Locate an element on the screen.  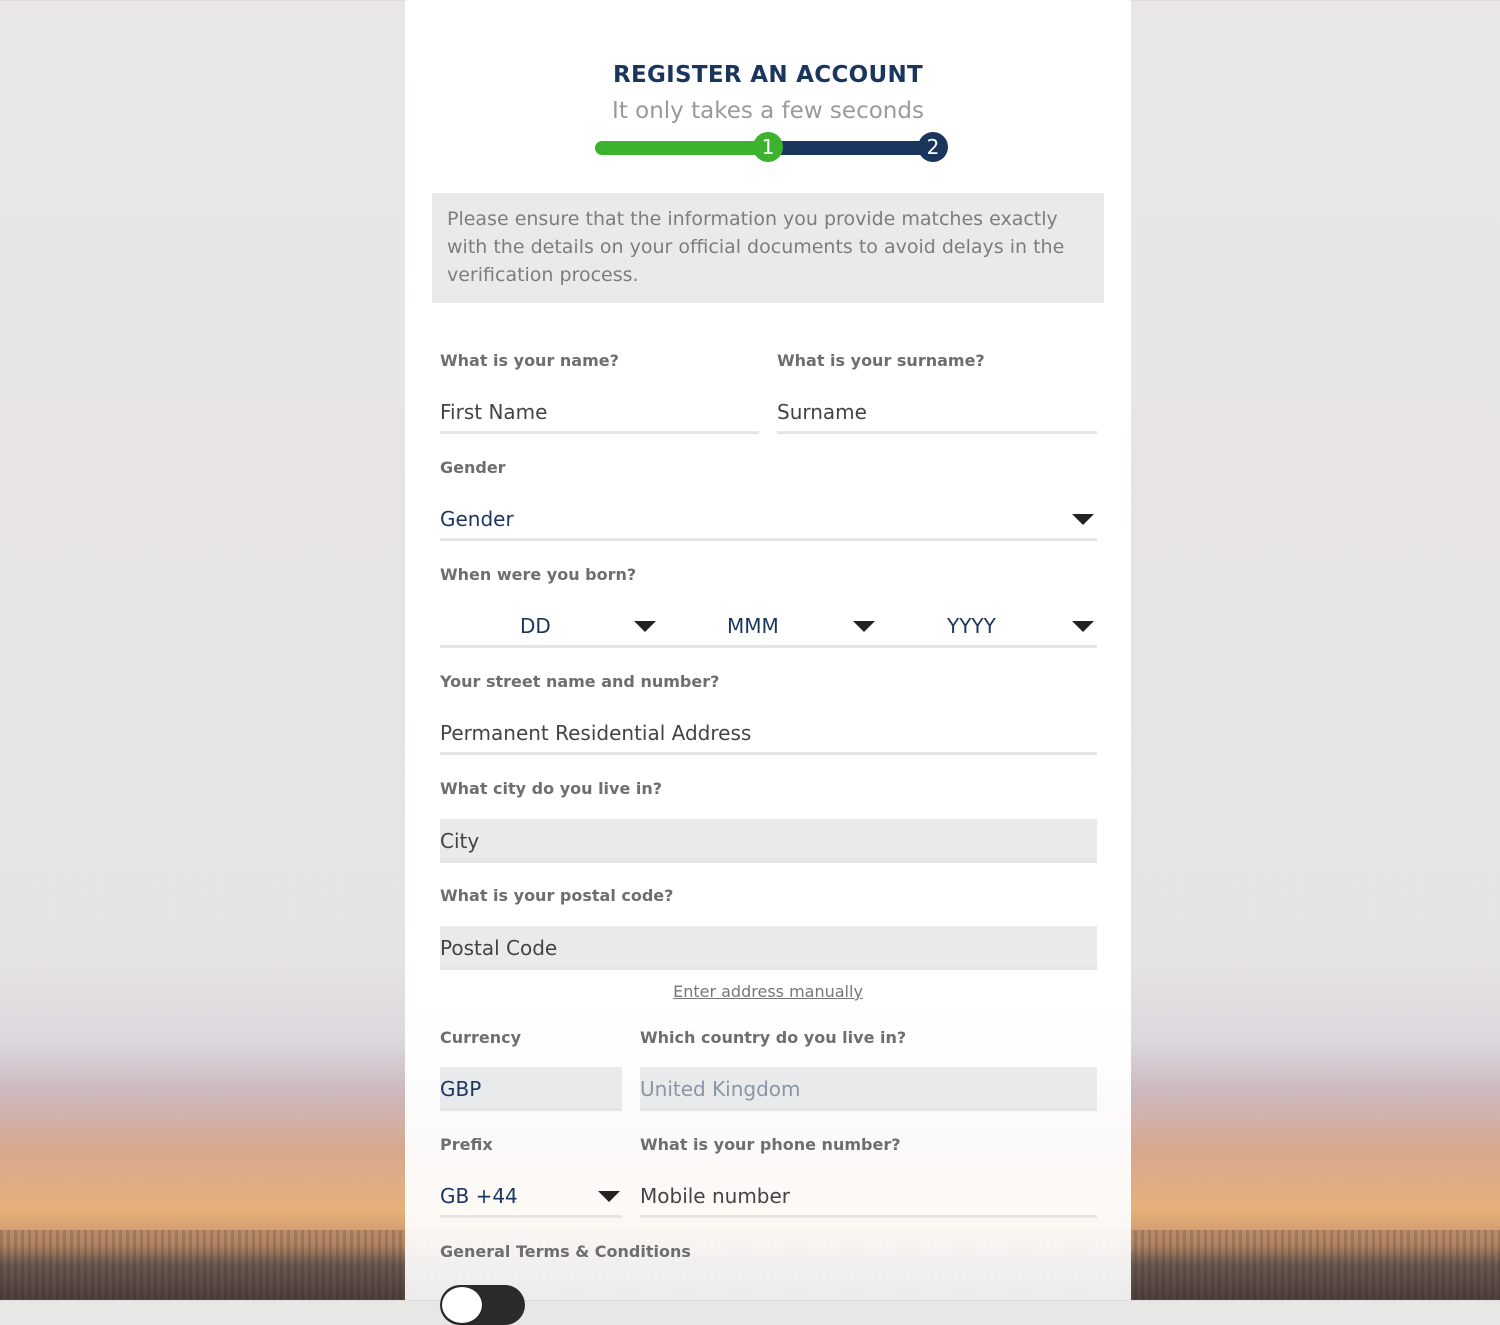
street-label: Your street name and number? is located at coordinates (580, 681).